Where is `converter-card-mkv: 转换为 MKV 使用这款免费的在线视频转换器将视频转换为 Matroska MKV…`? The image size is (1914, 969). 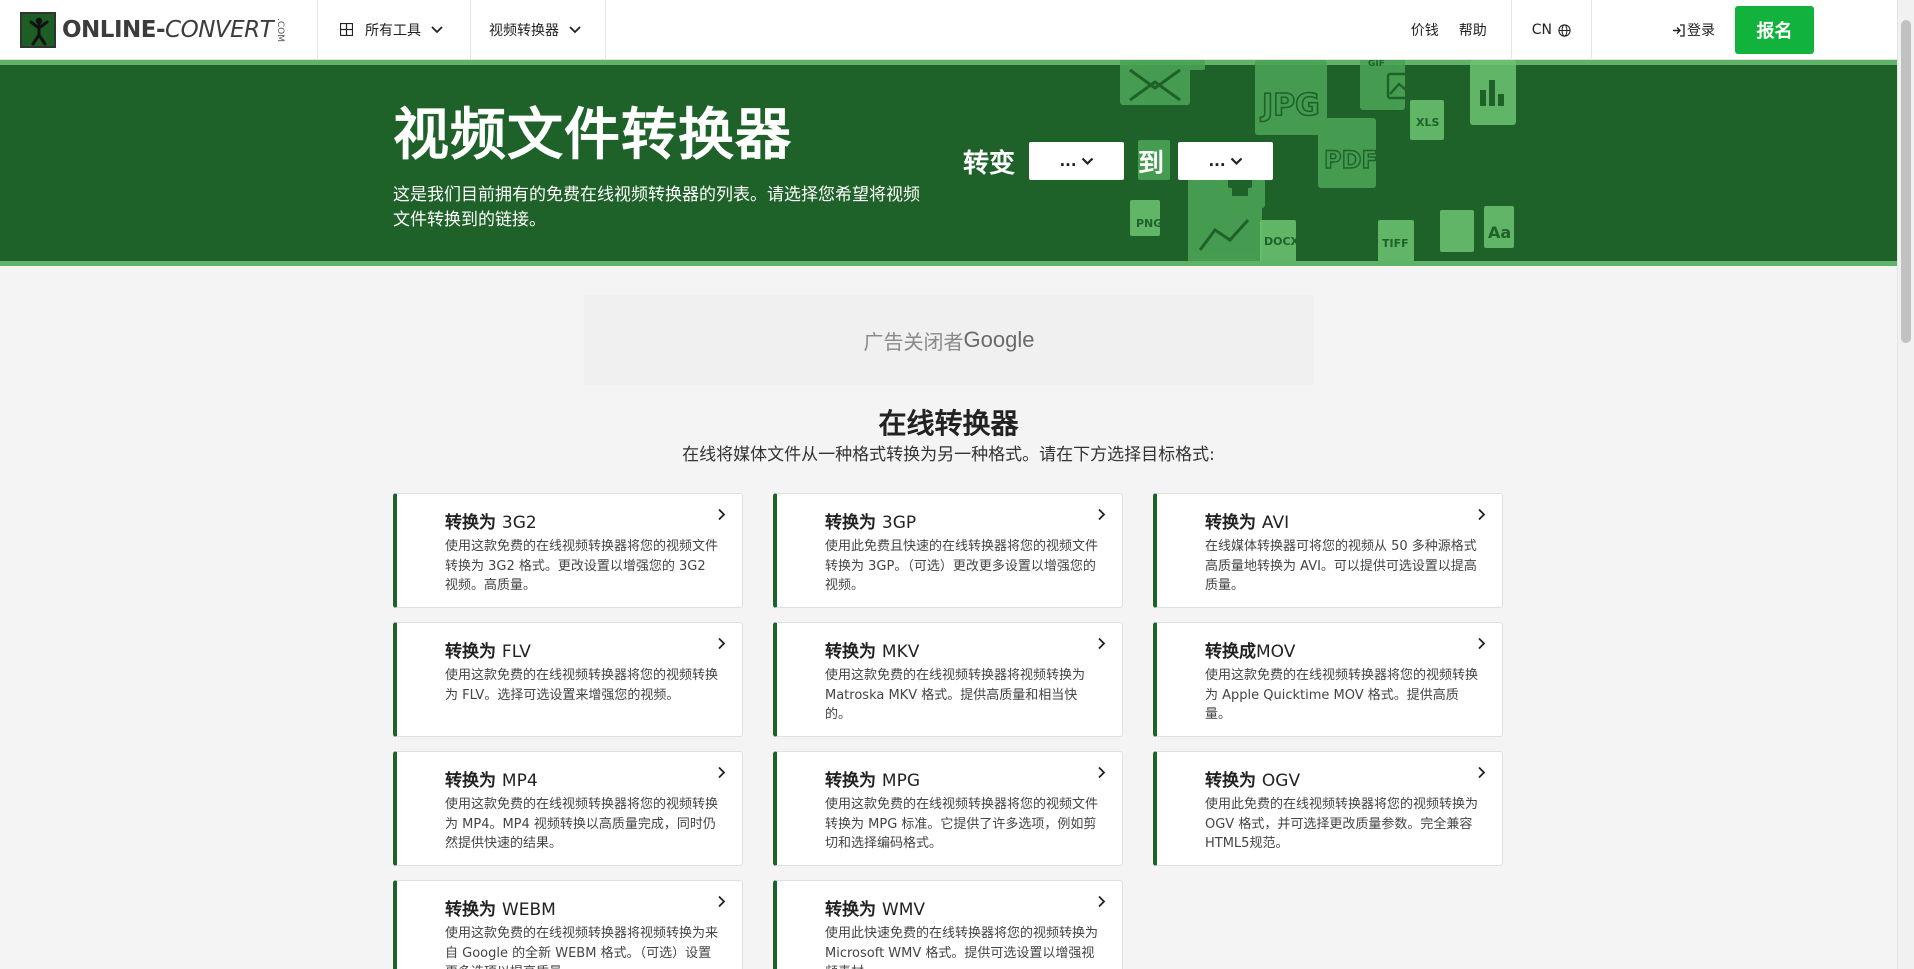 converter-card-mkv: 转换为 MKV 使用这款免费的在线视频转换器将视频转换为 Matroska MKV… is located at coordinates (948, 679).